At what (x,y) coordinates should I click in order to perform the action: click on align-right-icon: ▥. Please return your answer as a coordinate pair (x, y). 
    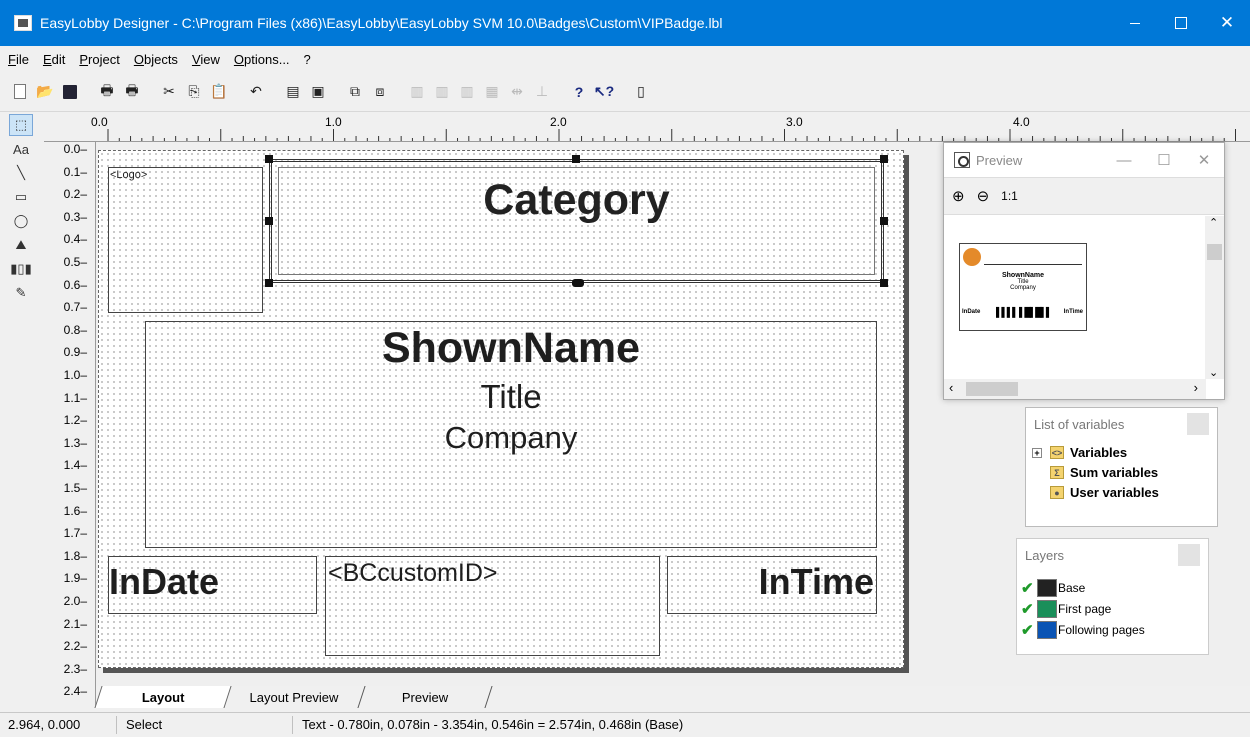
    Looking at the image, I should click on (467, 92).